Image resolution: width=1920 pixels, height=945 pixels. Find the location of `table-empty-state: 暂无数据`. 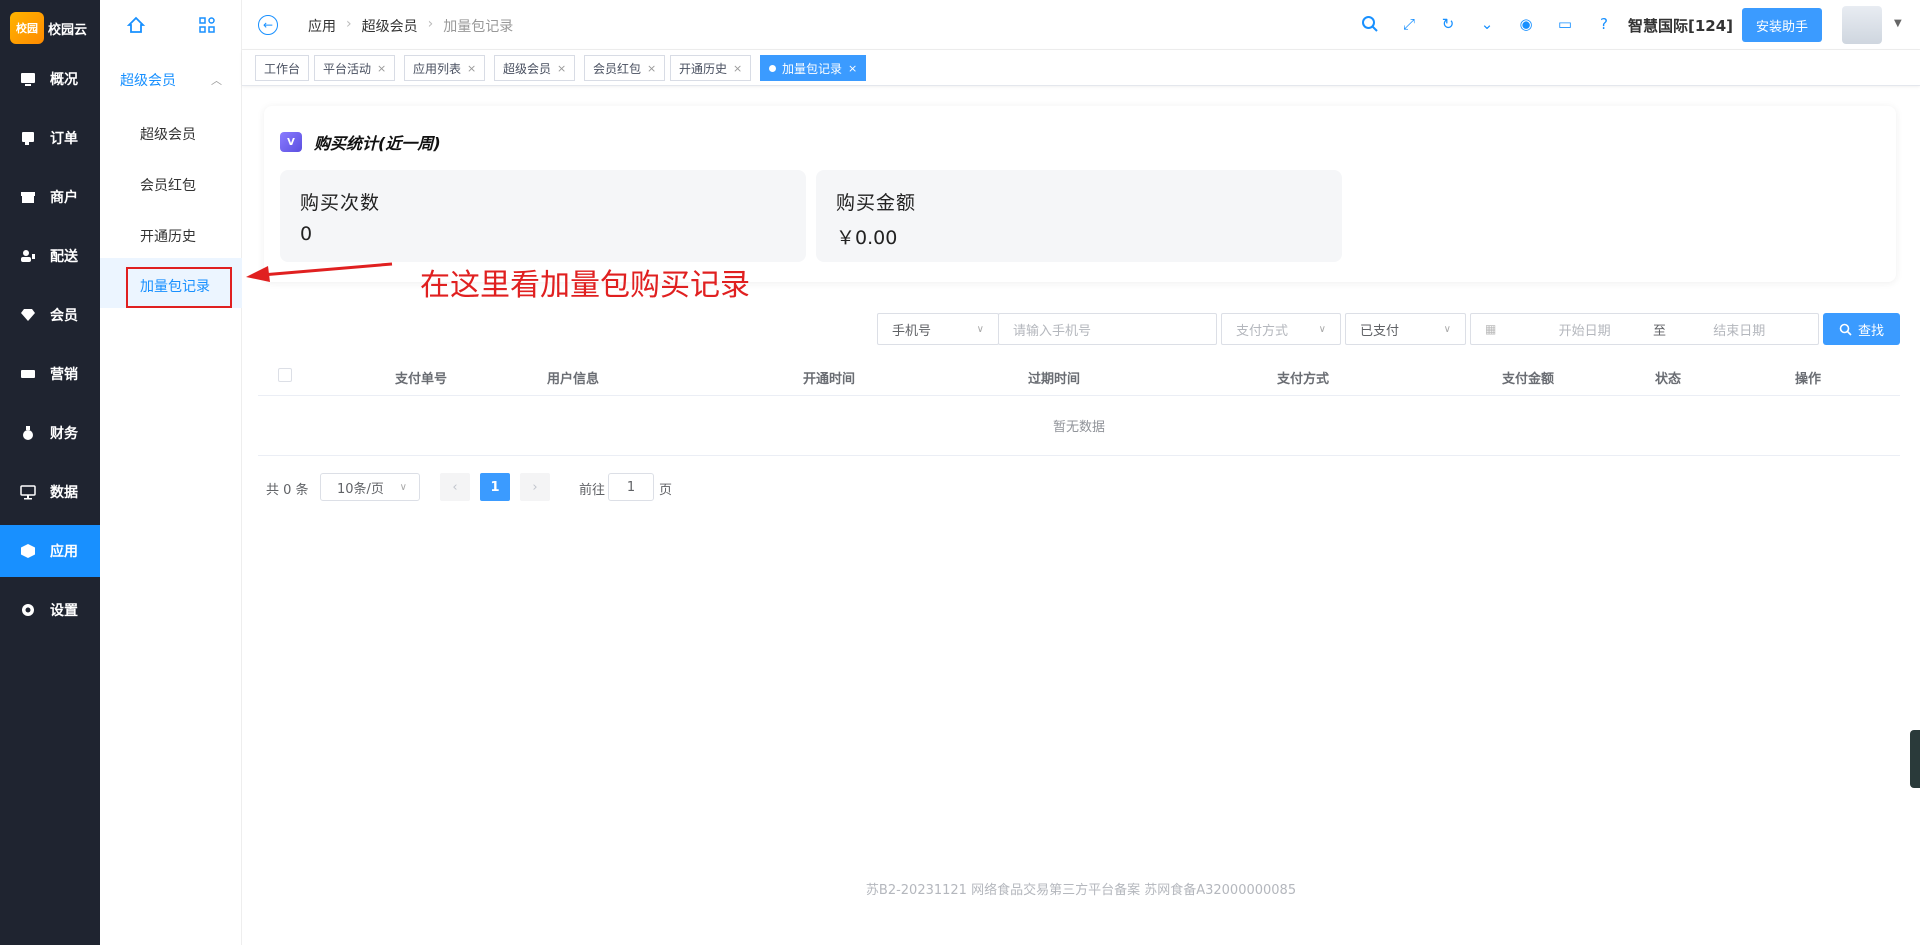

table-empty-state: 暂无数据 is located at coordinates (1079, 426).